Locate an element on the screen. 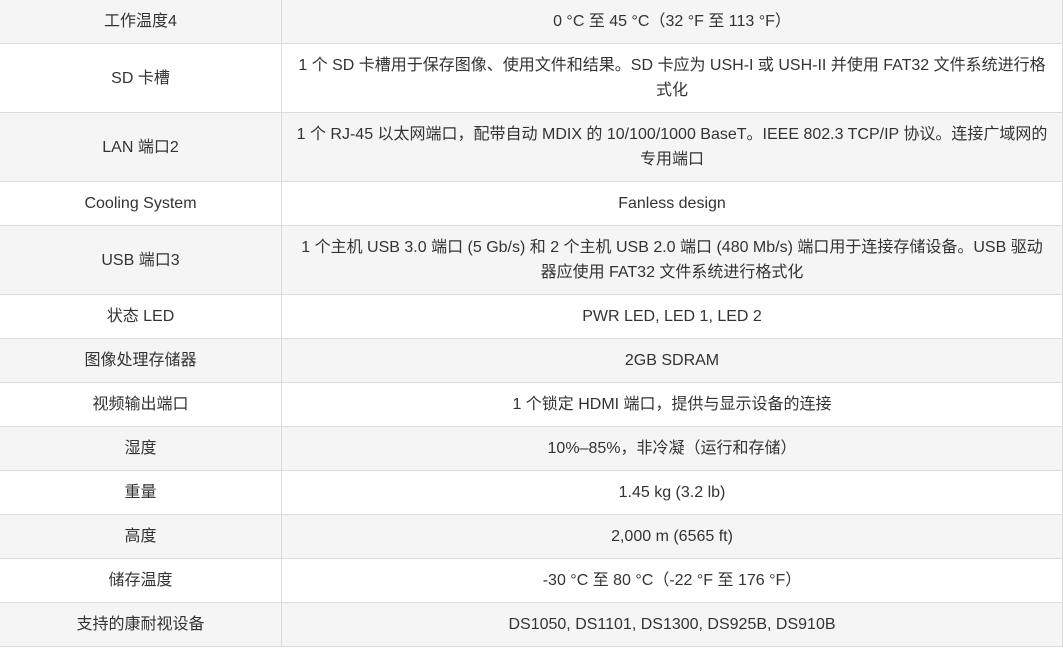  spec-row: 湿度 10%–85%，非冷凝（运行和存储） is located at coordinates (531, 448).